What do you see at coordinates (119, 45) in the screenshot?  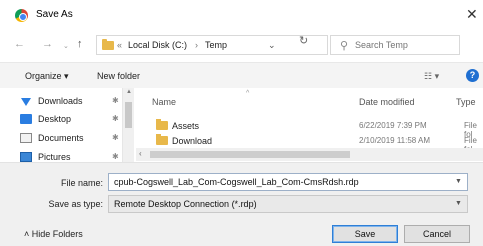 I see `breadcrumb-overflow: «` at bounding box center [119, 45].